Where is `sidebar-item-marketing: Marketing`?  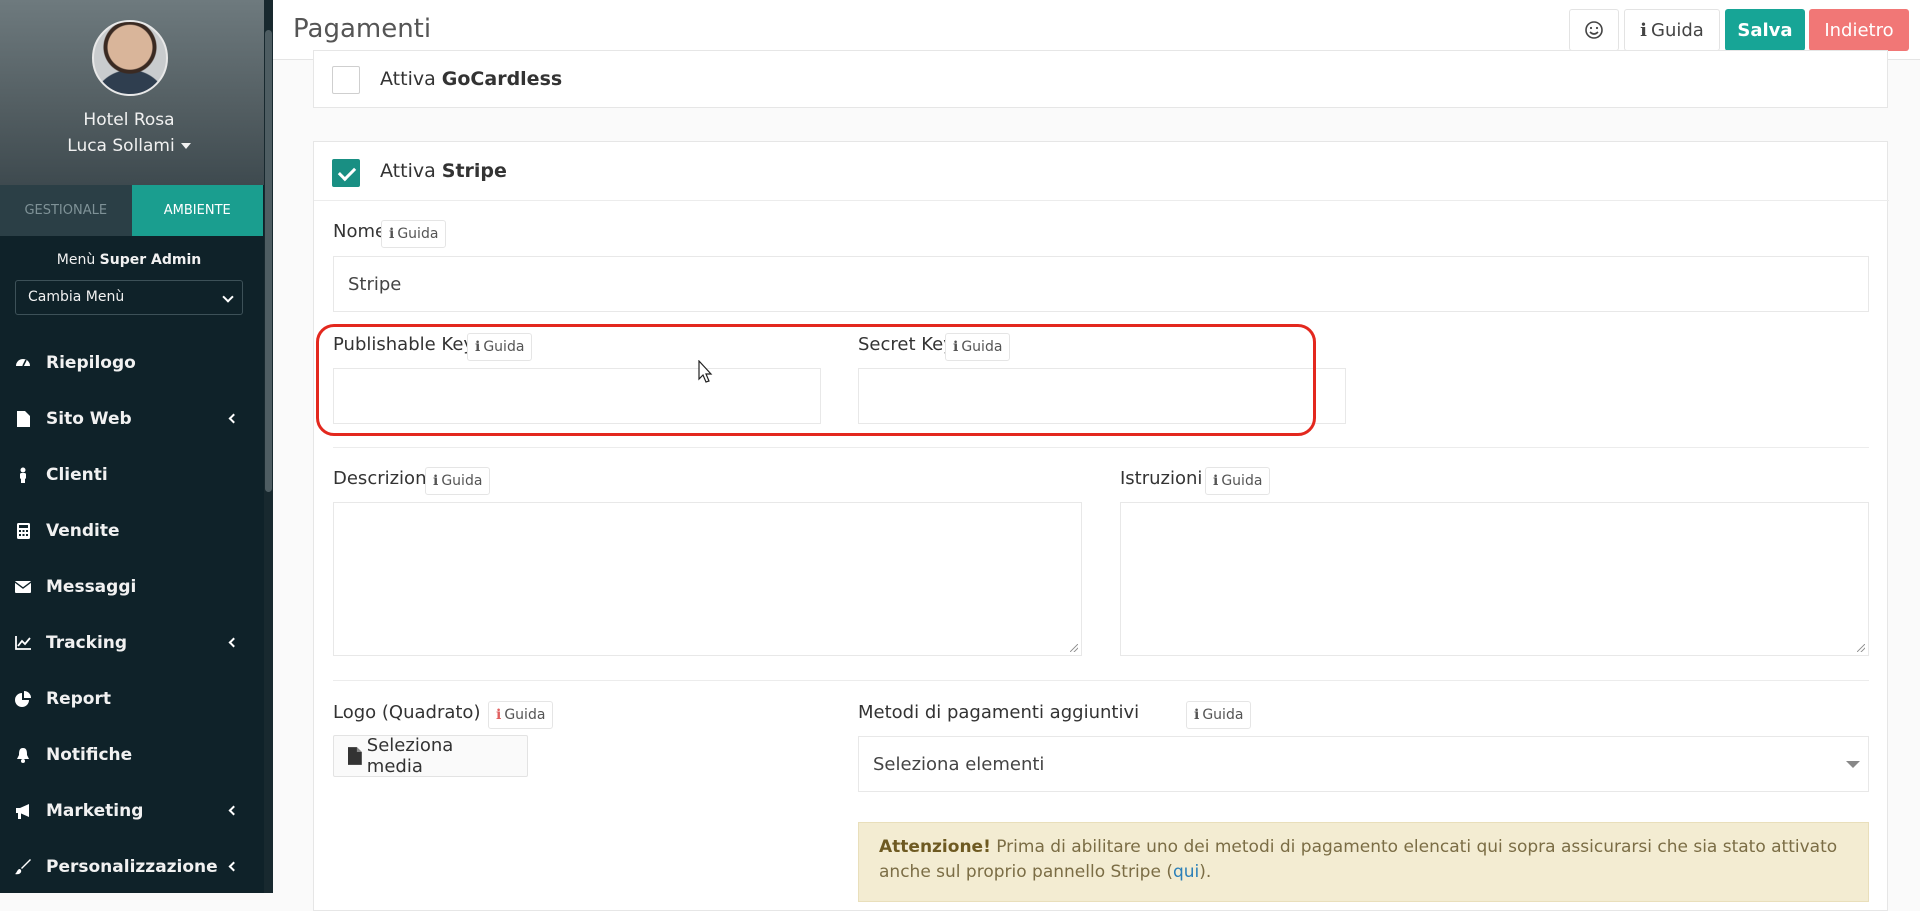
sidebar-item-marketing: Marketing is located at coordinates (131, 811).